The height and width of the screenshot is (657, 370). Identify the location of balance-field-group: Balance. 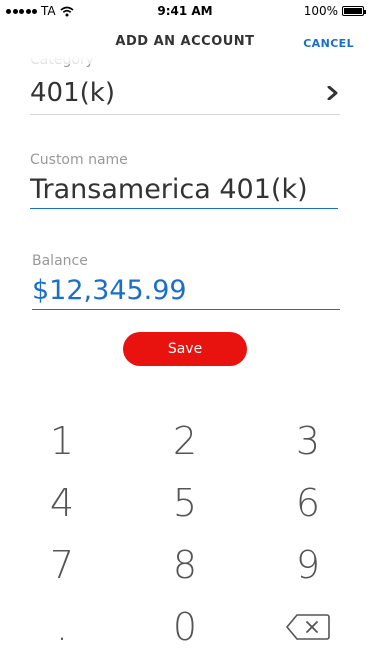
(186, 281).